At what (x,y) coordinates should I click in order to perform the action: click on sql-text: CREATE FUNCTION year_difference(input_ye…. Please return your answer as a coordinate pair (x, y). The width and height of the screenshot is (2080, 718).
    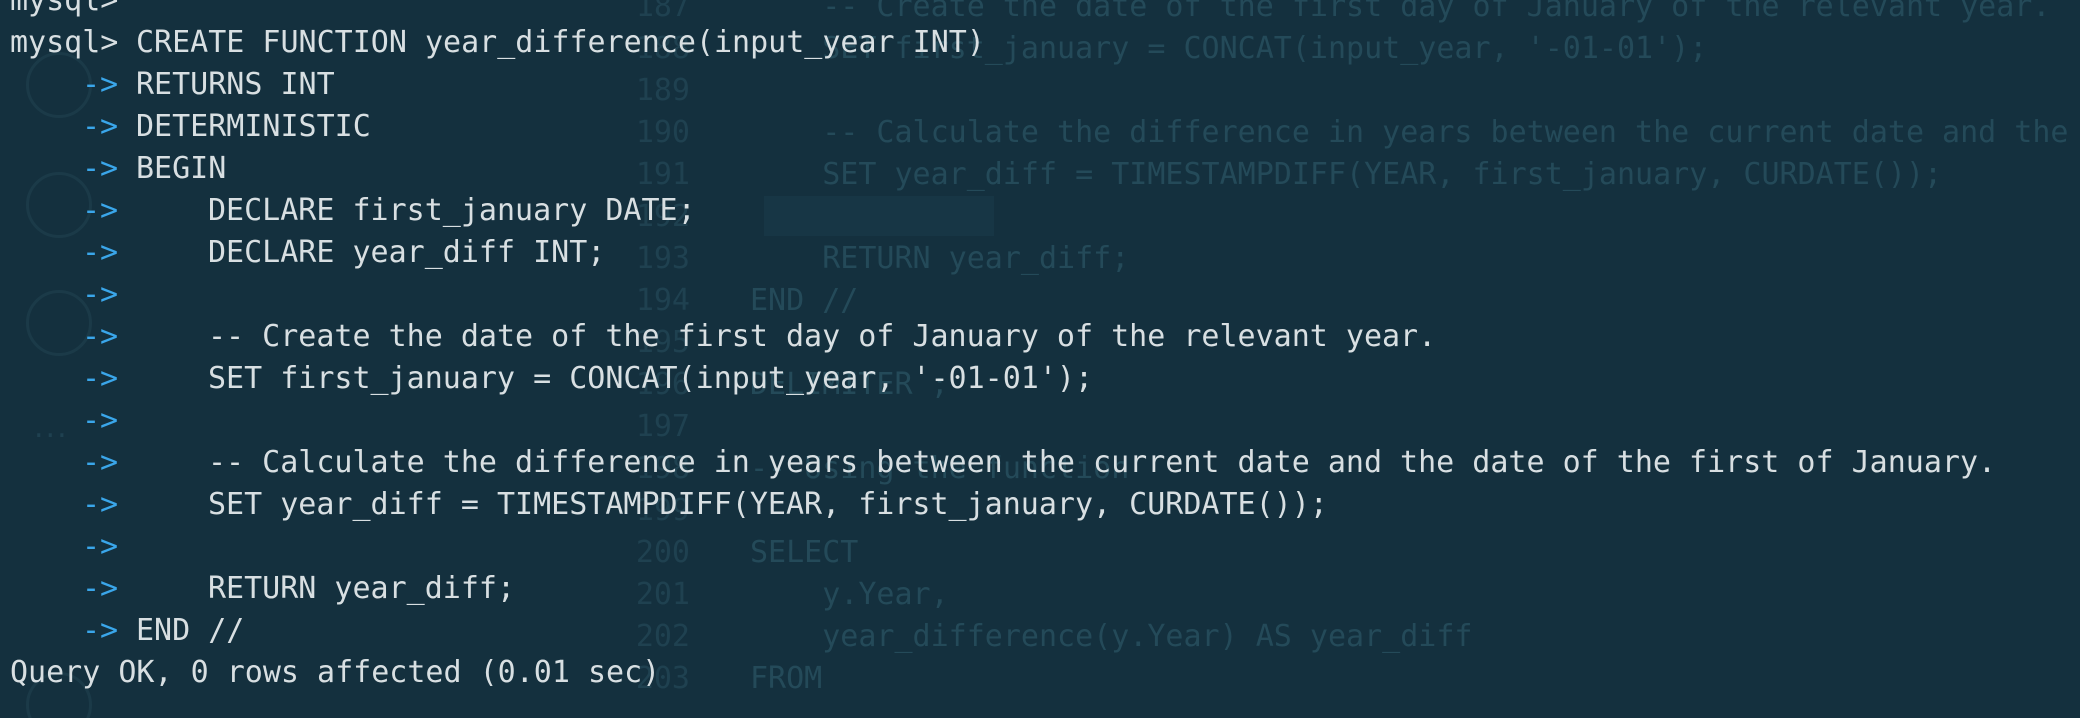
    Looking at the image, I should click on (560, 42).